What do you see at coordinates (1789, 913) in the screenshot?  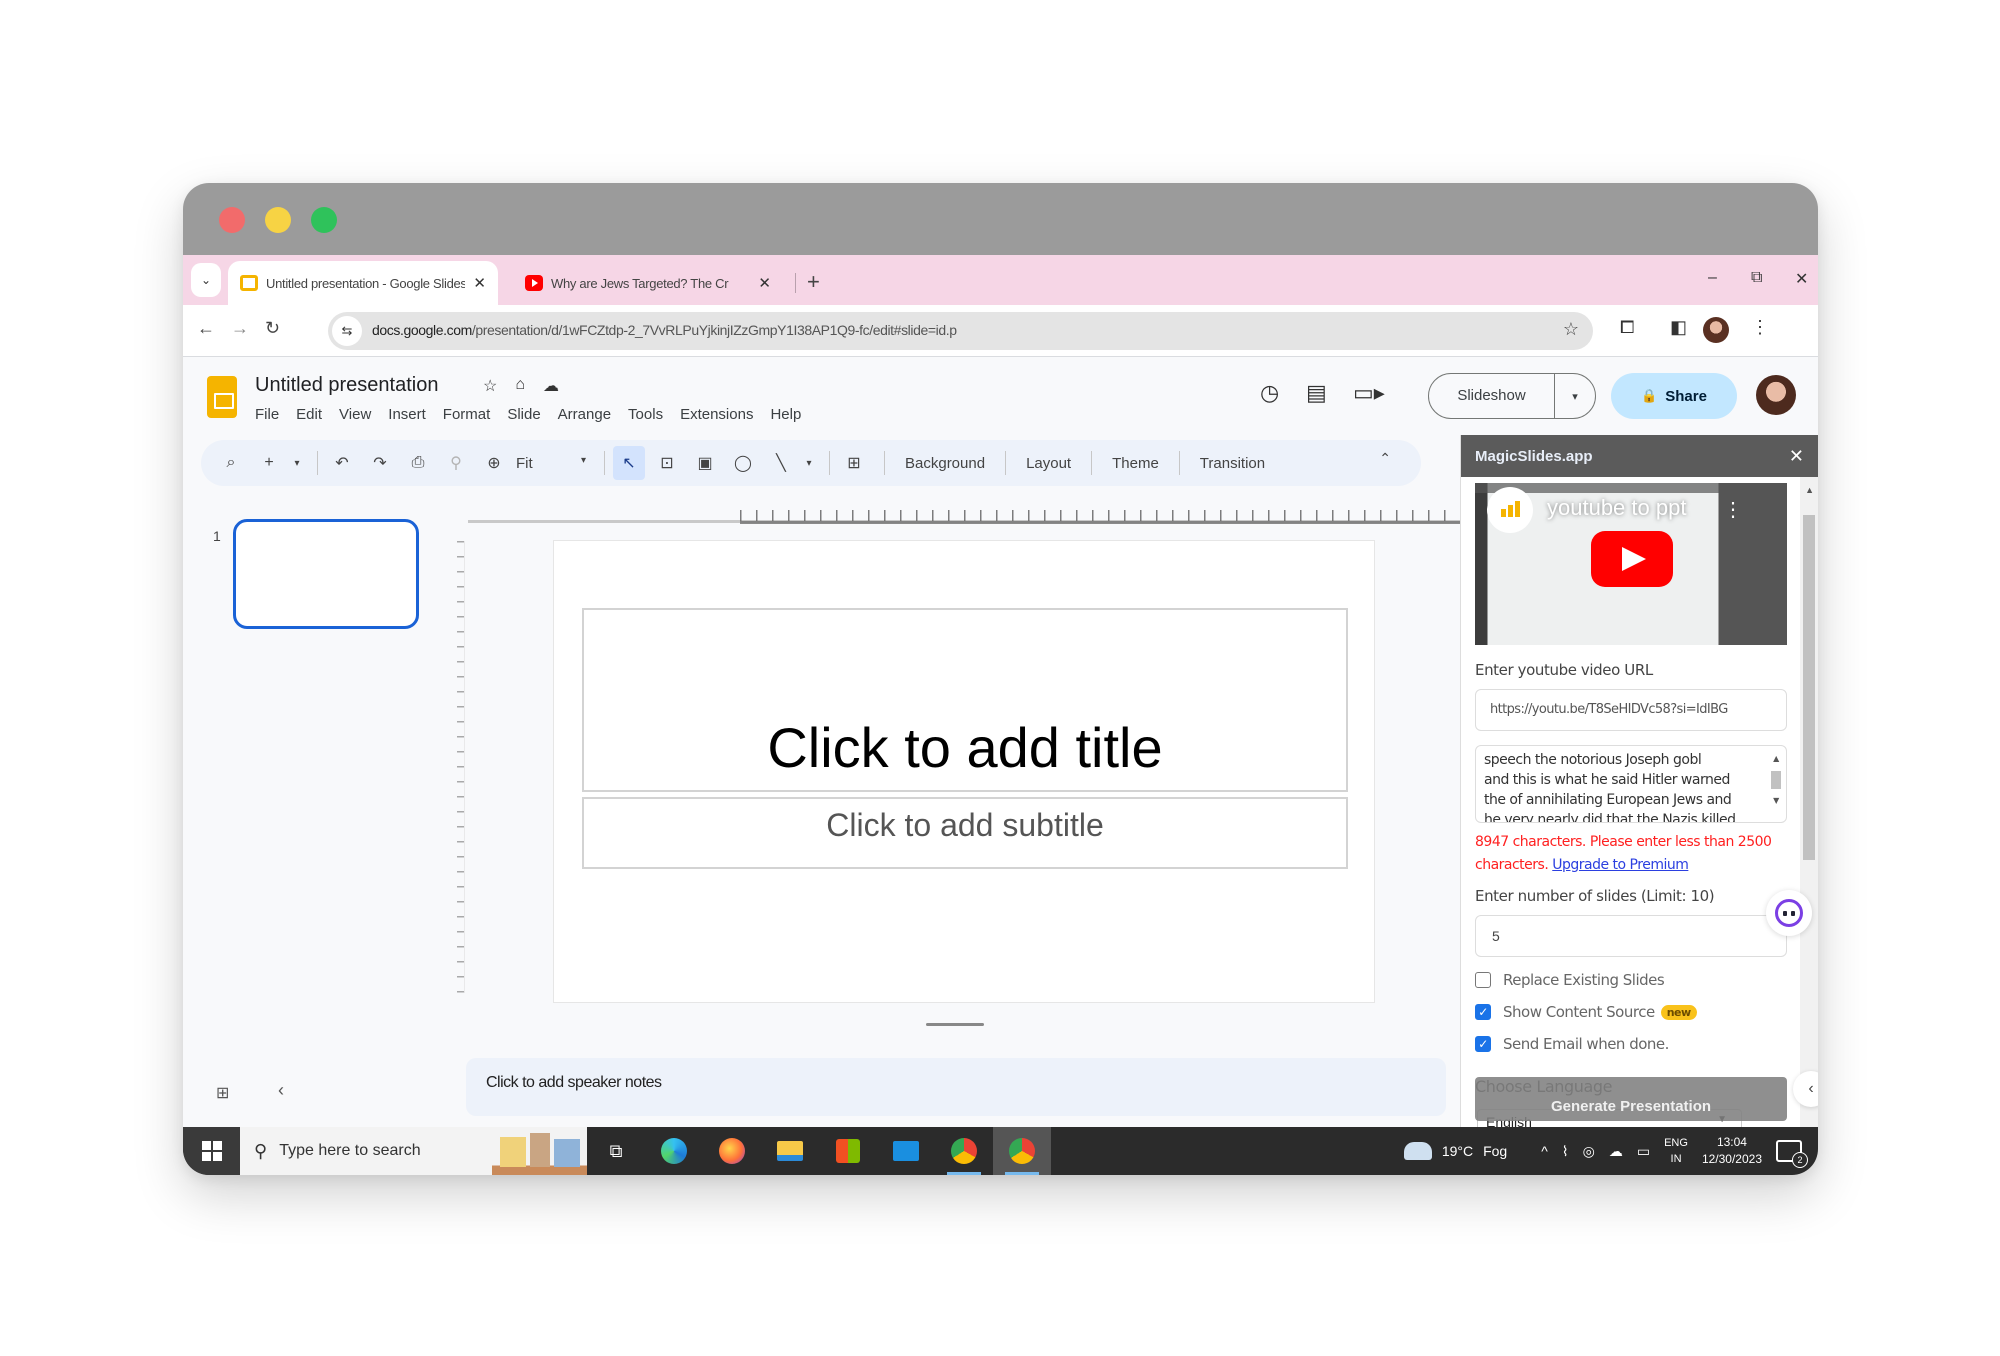 I see `assistant-chat-button` at bounding box center [1789, 913].